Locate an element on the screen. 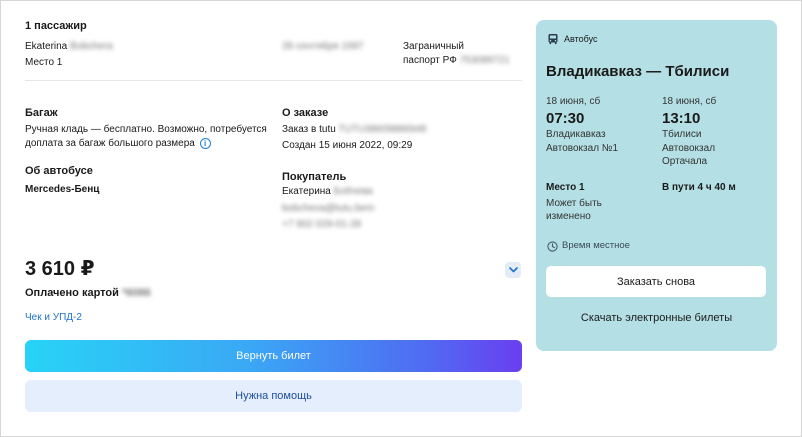  buyer-email: bobcheva@tutu.bem is located at coordinates (328, 208).